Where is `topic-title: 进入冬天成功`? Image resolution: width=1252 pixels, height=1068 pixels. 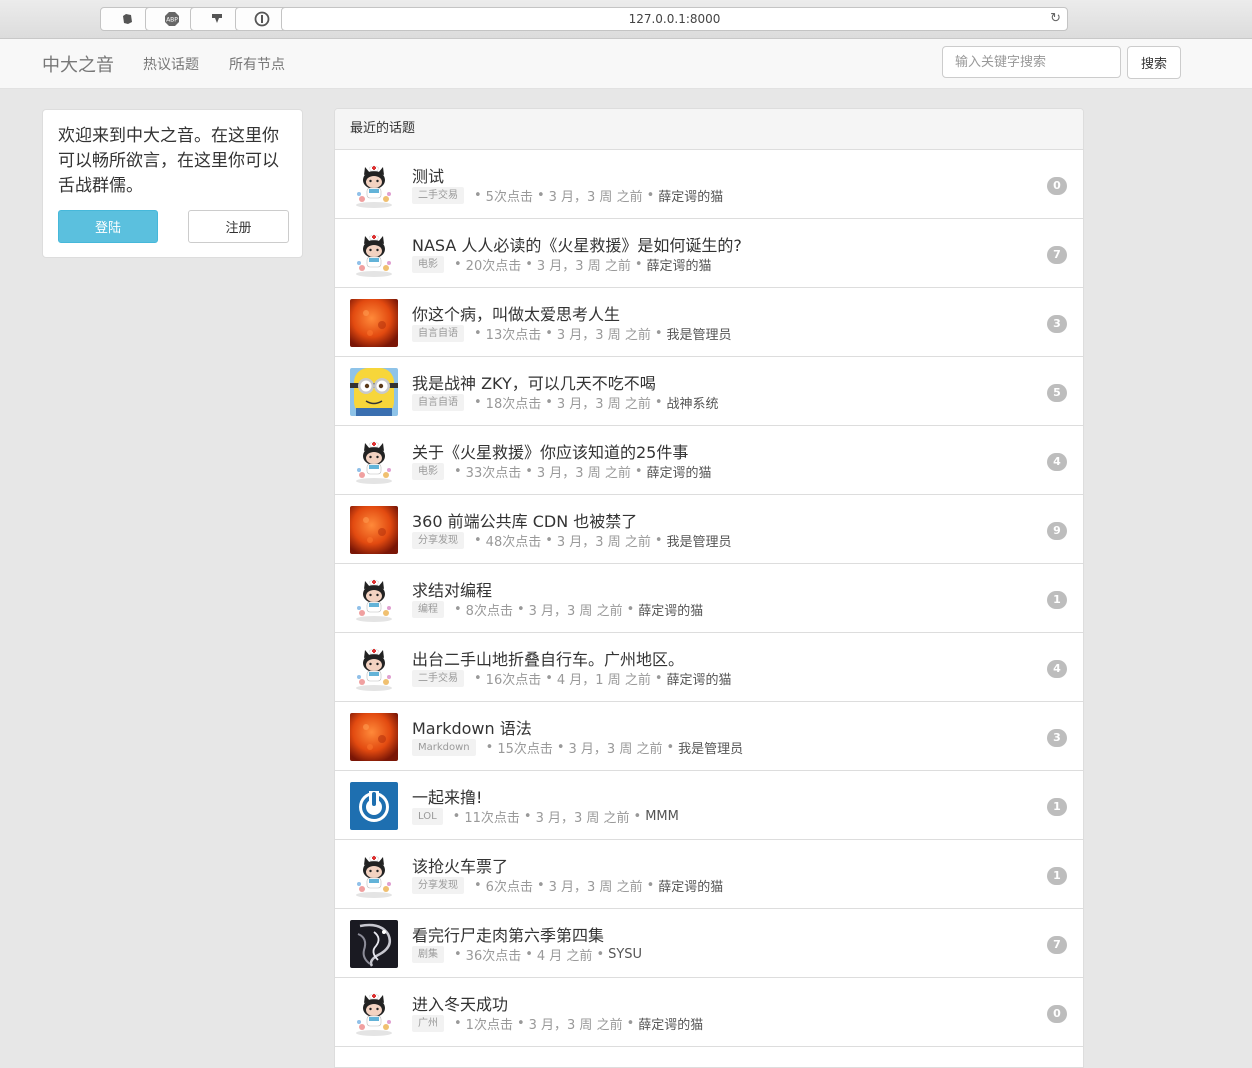 topic-title: 进入冬天成功 is located at coordinates (460, 1003).